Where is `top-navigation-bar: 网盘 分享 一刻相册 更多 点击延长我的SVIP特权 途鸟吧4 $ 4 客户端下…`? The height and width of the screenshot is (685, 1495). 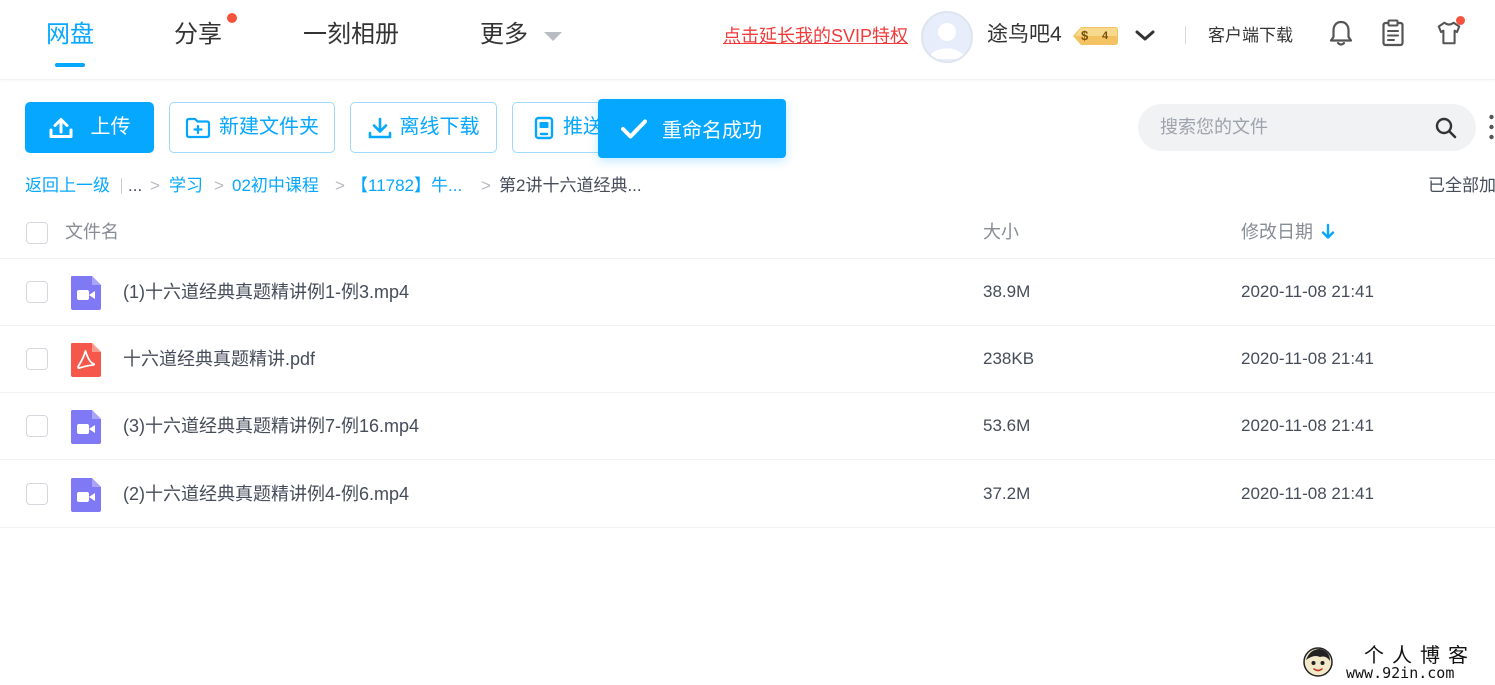 top-navigation-bar: 网盘 分享 一刻相册 更多 点击延长我的SVIP特权 途鸟吧4 $ 4 客户端下… is located at coordinates (747, 40).